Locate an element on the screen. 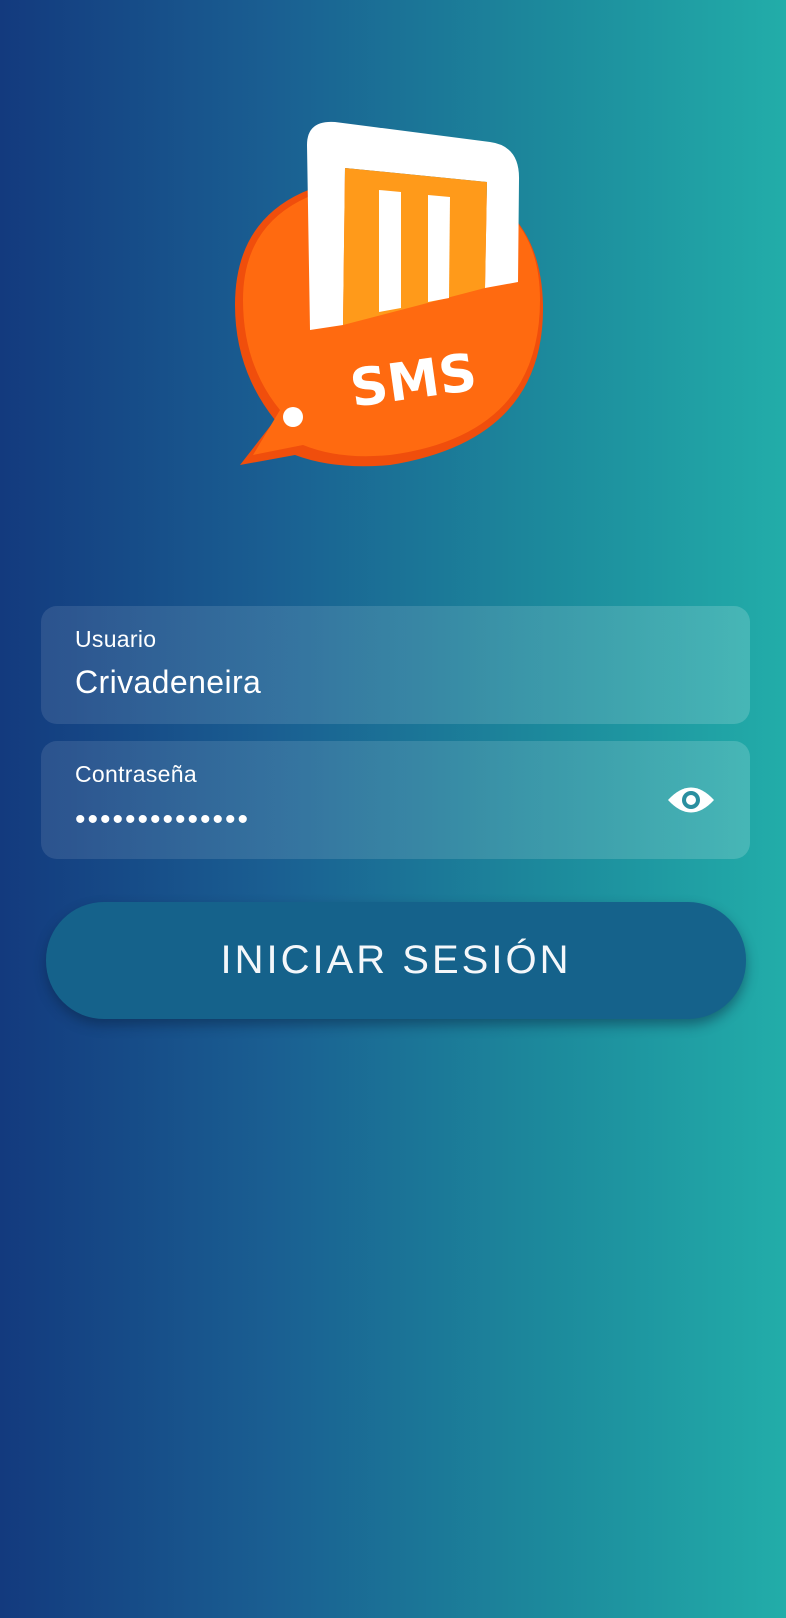 Image resolution: width=786 pixels, height=1618 pixels. username-label: Usuario is located at coordinates (116, 639).